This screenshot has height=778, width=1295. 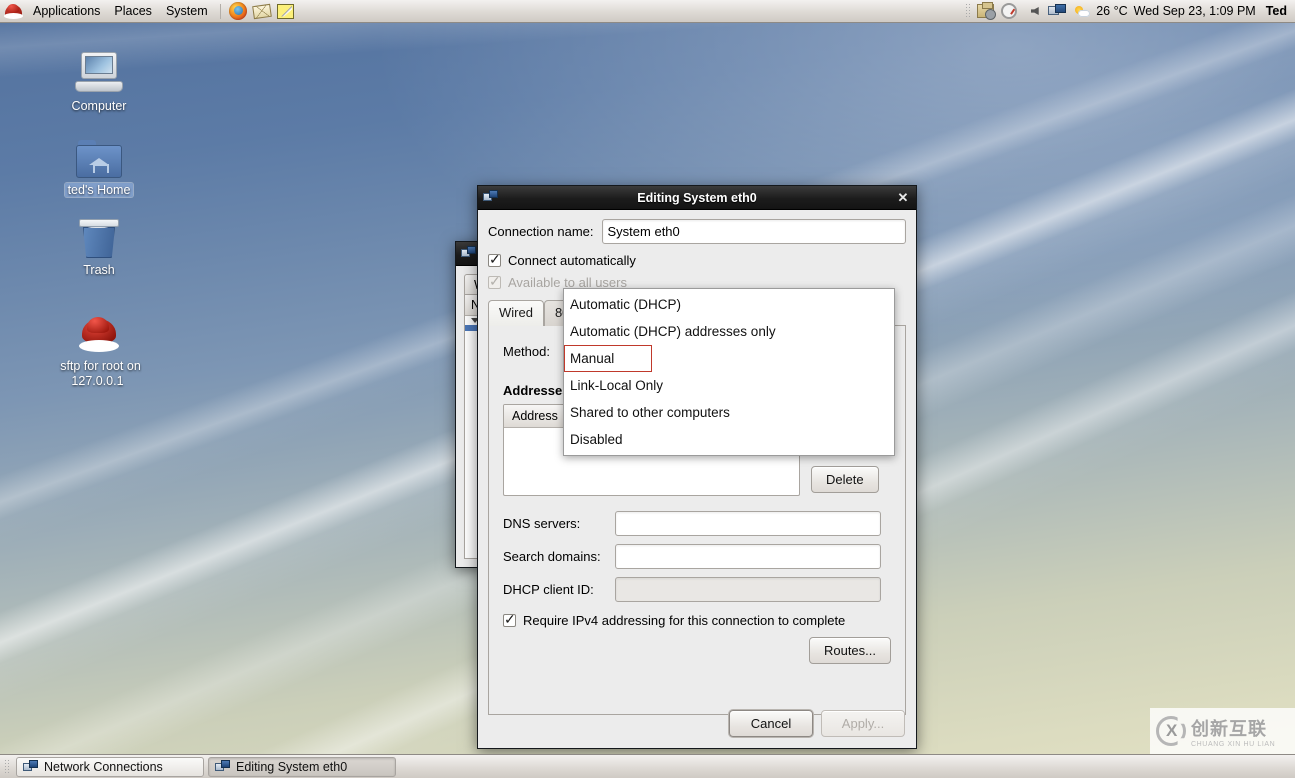 I want to click on method-option-automatic-dhcp-addresses-only: Automatic (DHCP) addresses only, so click(x=729, y=331).